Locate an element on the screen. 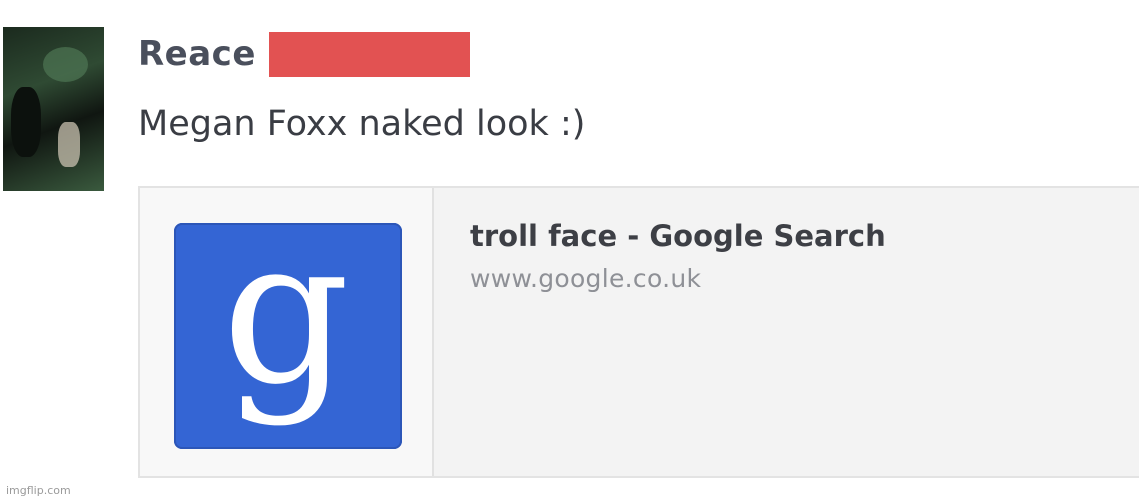 This screenshot has width=1139, height=500. google-g-logo-icon: g is located at coordinates (288, 336).